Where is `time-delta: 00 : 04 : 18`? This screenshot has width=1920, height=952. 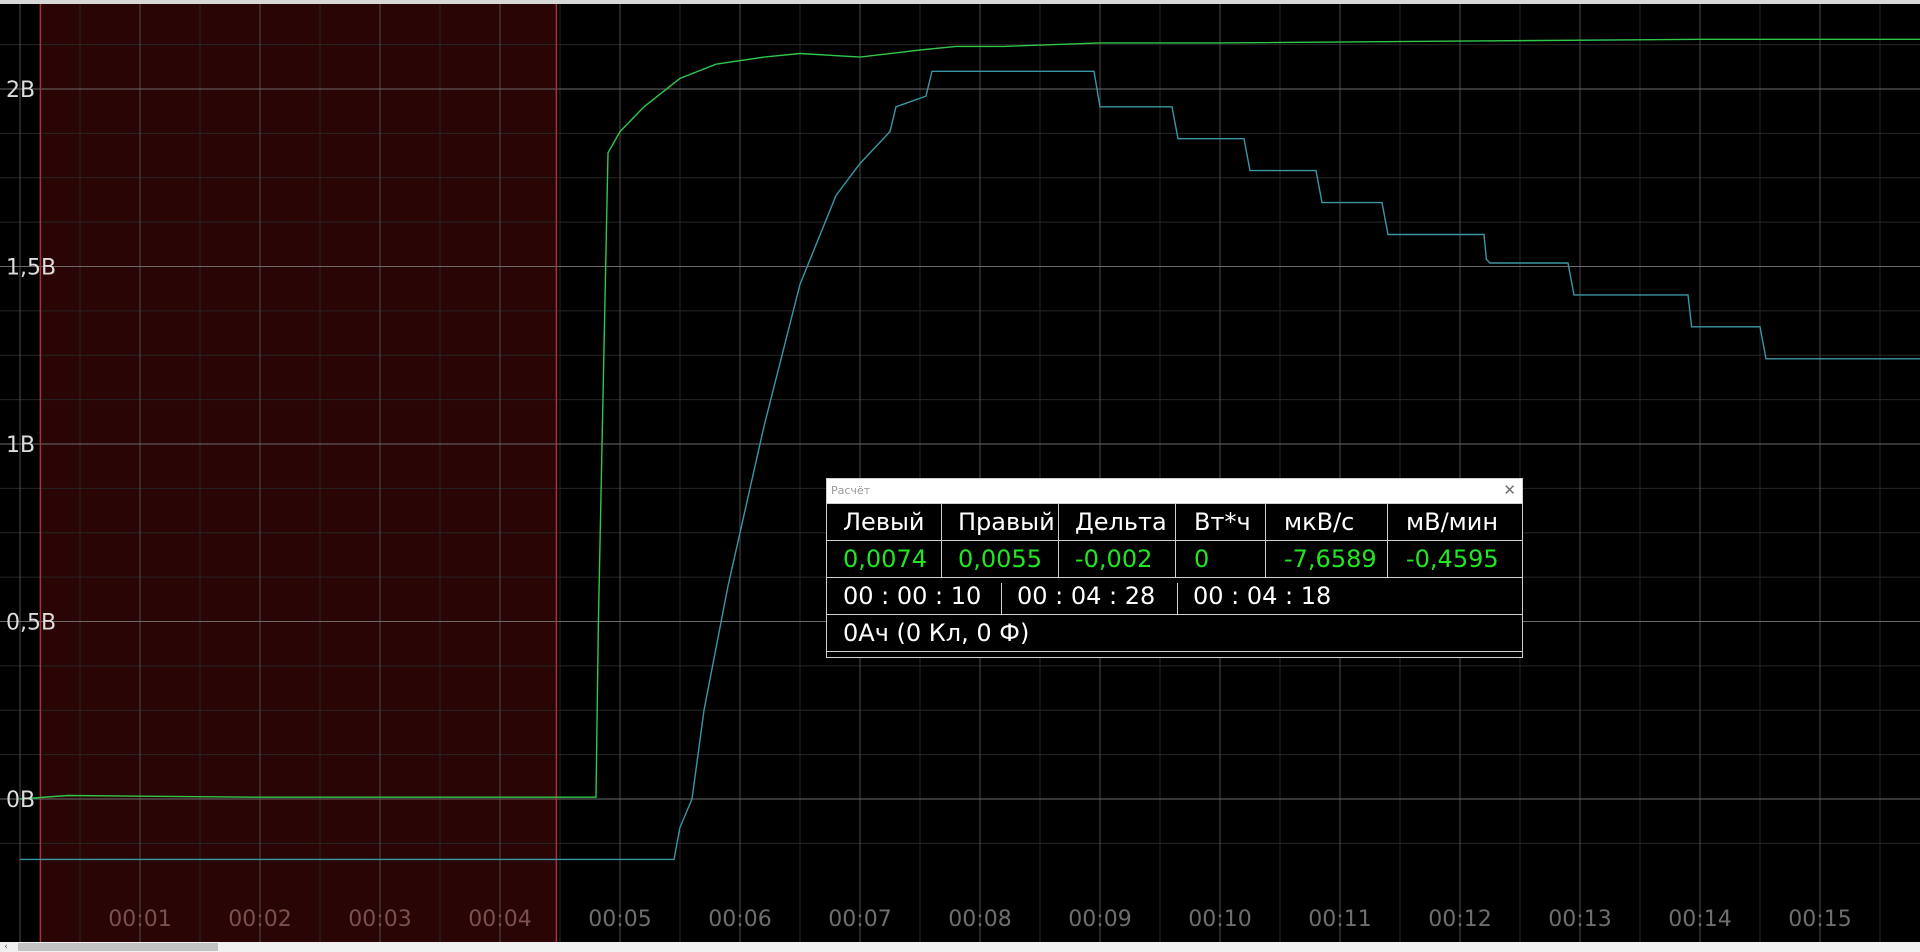
time-delta: 00 : 04 : 18 is located at coordinates (1262, 596).